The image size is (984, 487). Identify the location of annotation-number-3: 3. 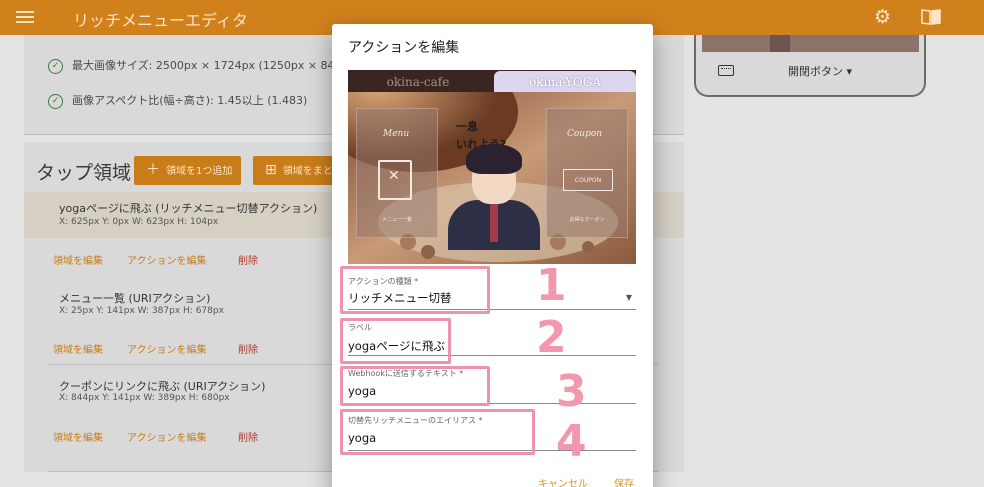
(571, 391).